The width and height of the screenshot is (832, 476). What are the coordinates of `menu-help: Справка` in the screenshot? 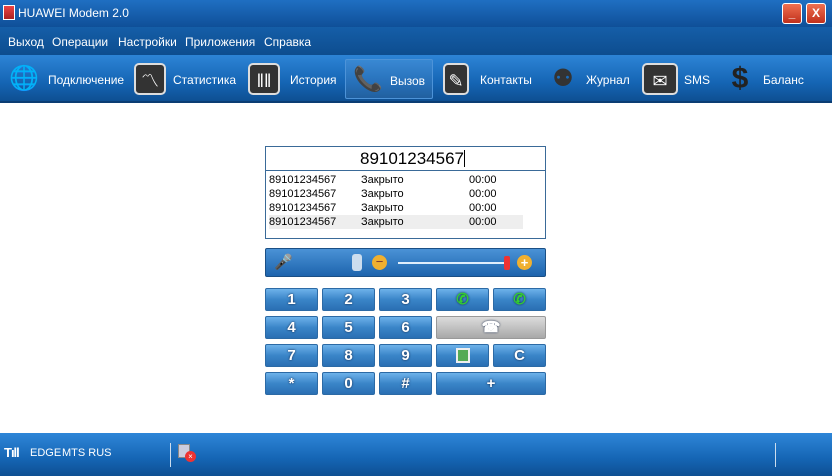 It's located at (287, 42).